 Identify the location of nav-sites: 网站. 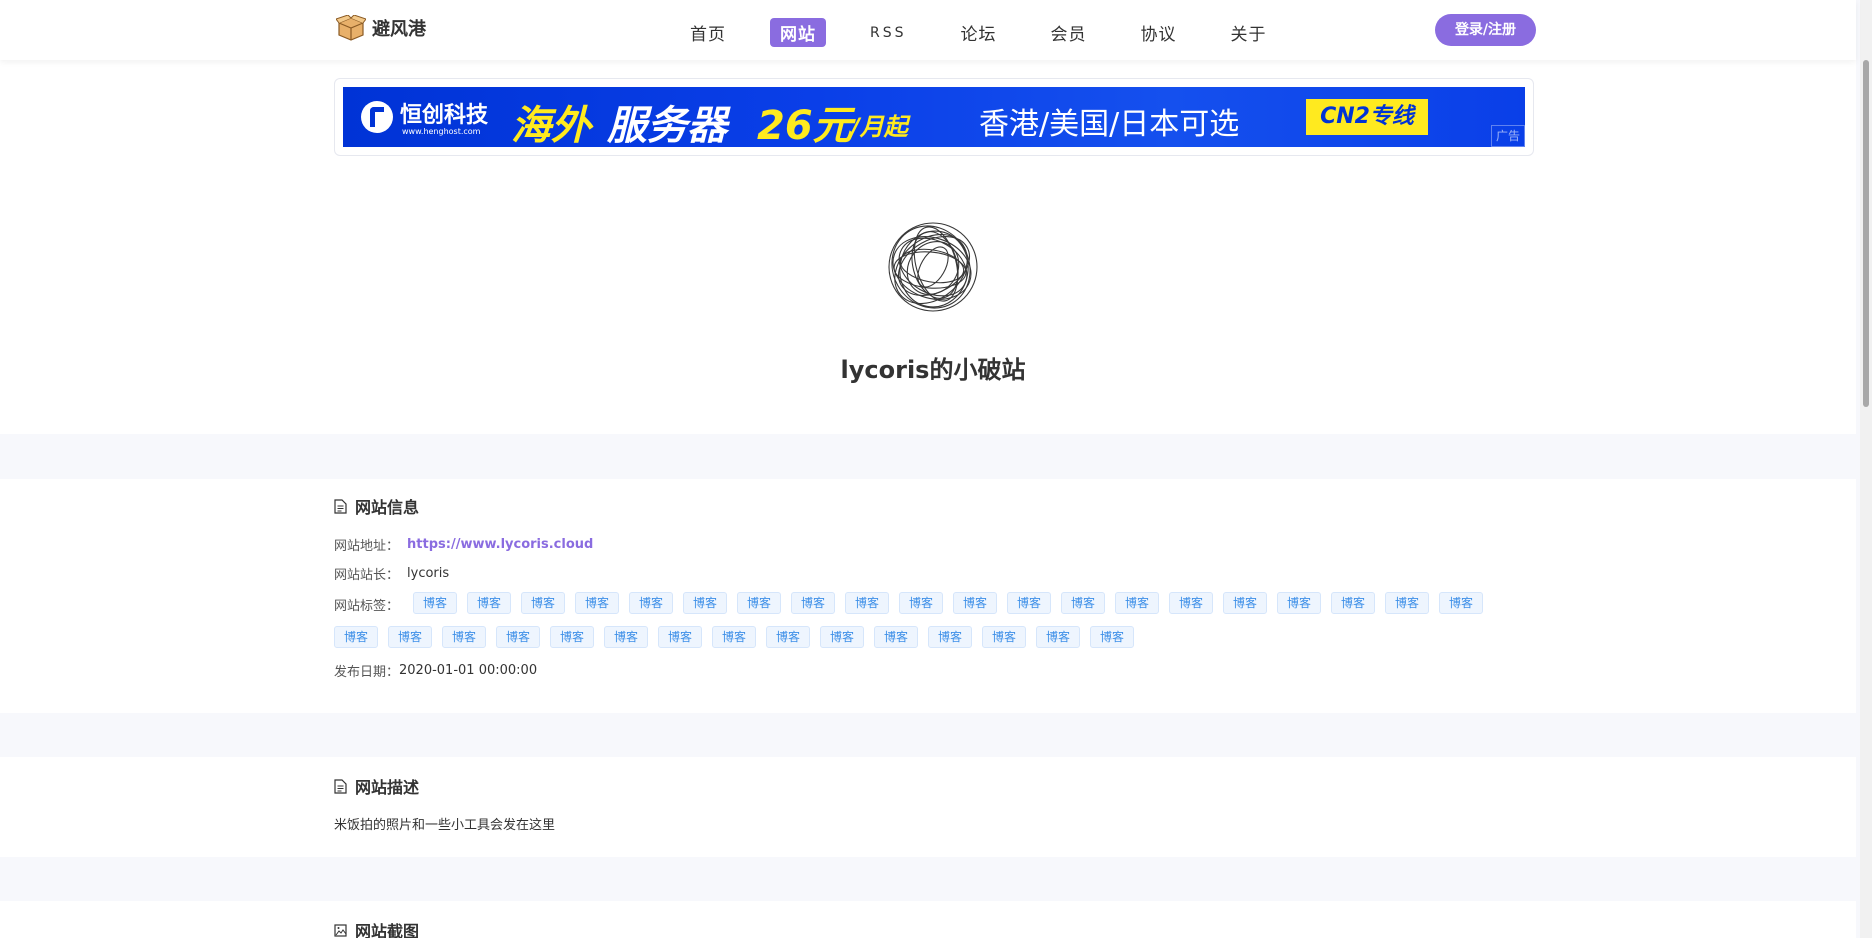
(798, 32).